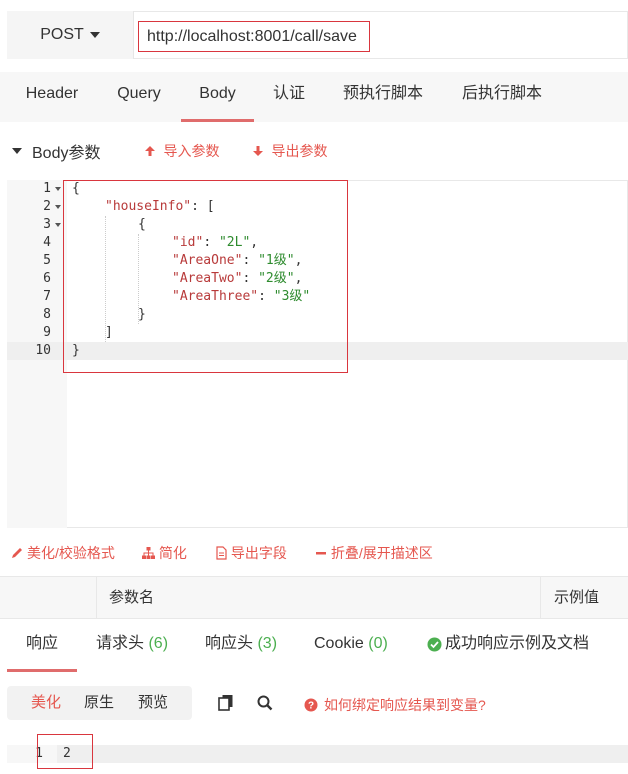 This screenshot has width=628, height=774. What do you see at coordinates (351, 647) in the screenshot?
I see `tab-cookie: Cookie (0)` at bounding box center [351, 647].